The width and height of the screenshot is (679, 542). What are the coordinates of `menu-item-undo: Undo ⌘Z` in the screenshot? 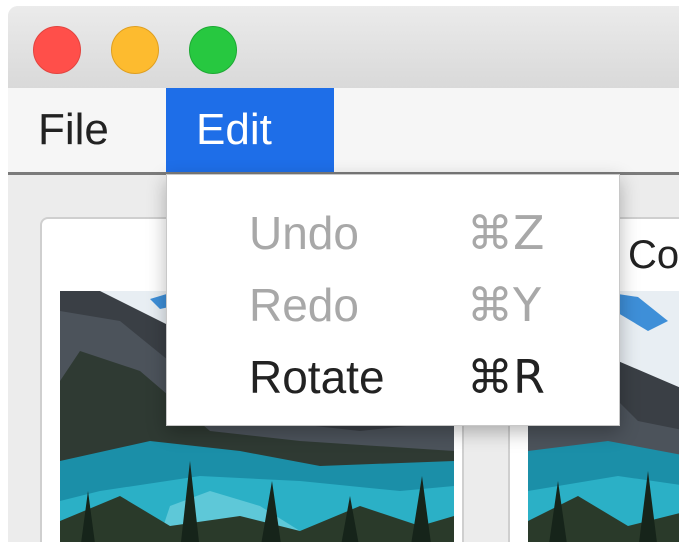 It's located at (393, 233).